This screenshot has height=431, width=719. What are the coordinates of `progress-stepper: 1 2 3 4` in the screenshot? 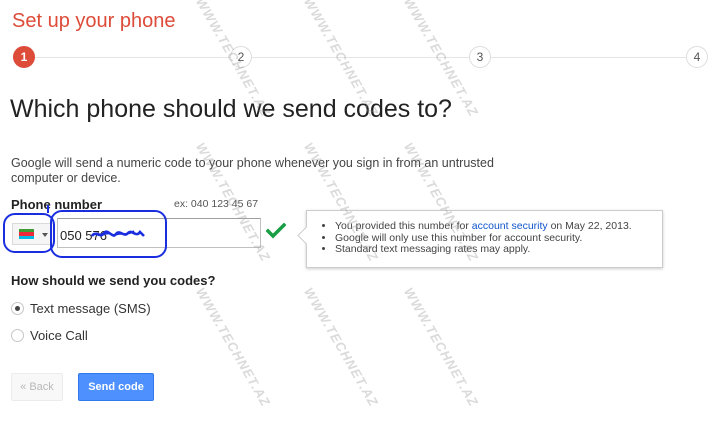 It's located at (360, 57).